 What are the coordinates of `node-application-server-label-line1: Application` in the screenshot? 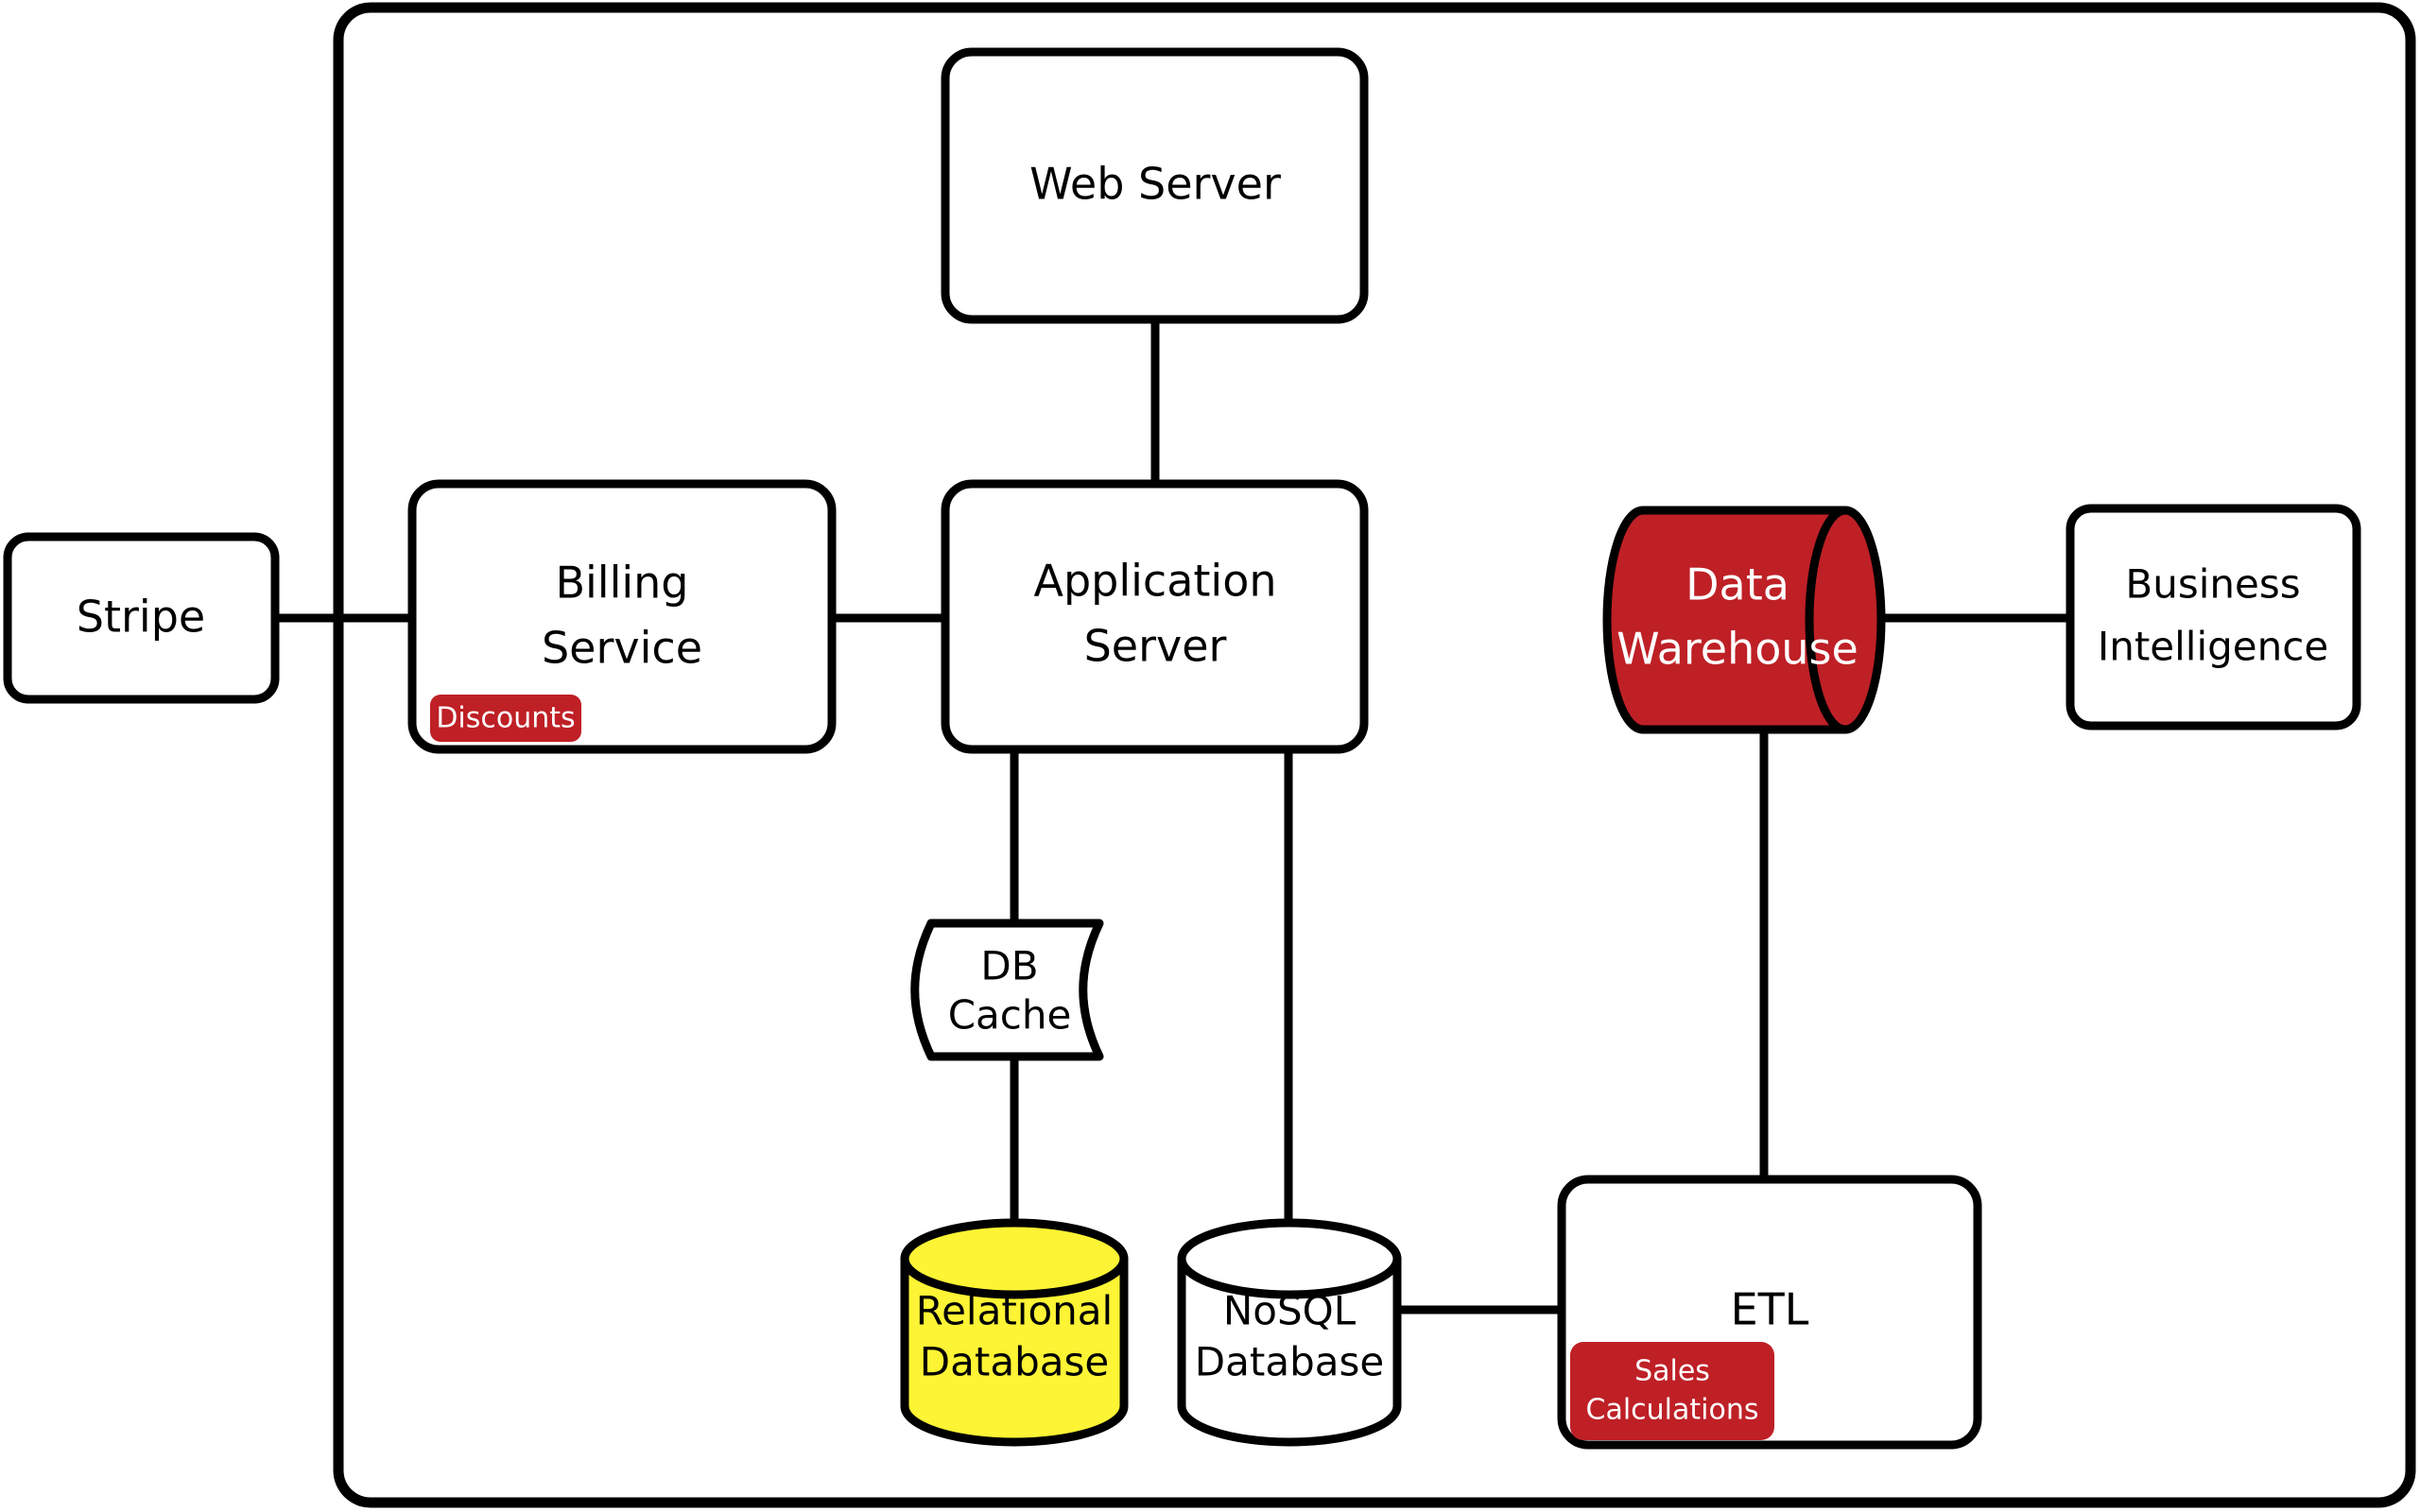 It's located at (1154, 581).